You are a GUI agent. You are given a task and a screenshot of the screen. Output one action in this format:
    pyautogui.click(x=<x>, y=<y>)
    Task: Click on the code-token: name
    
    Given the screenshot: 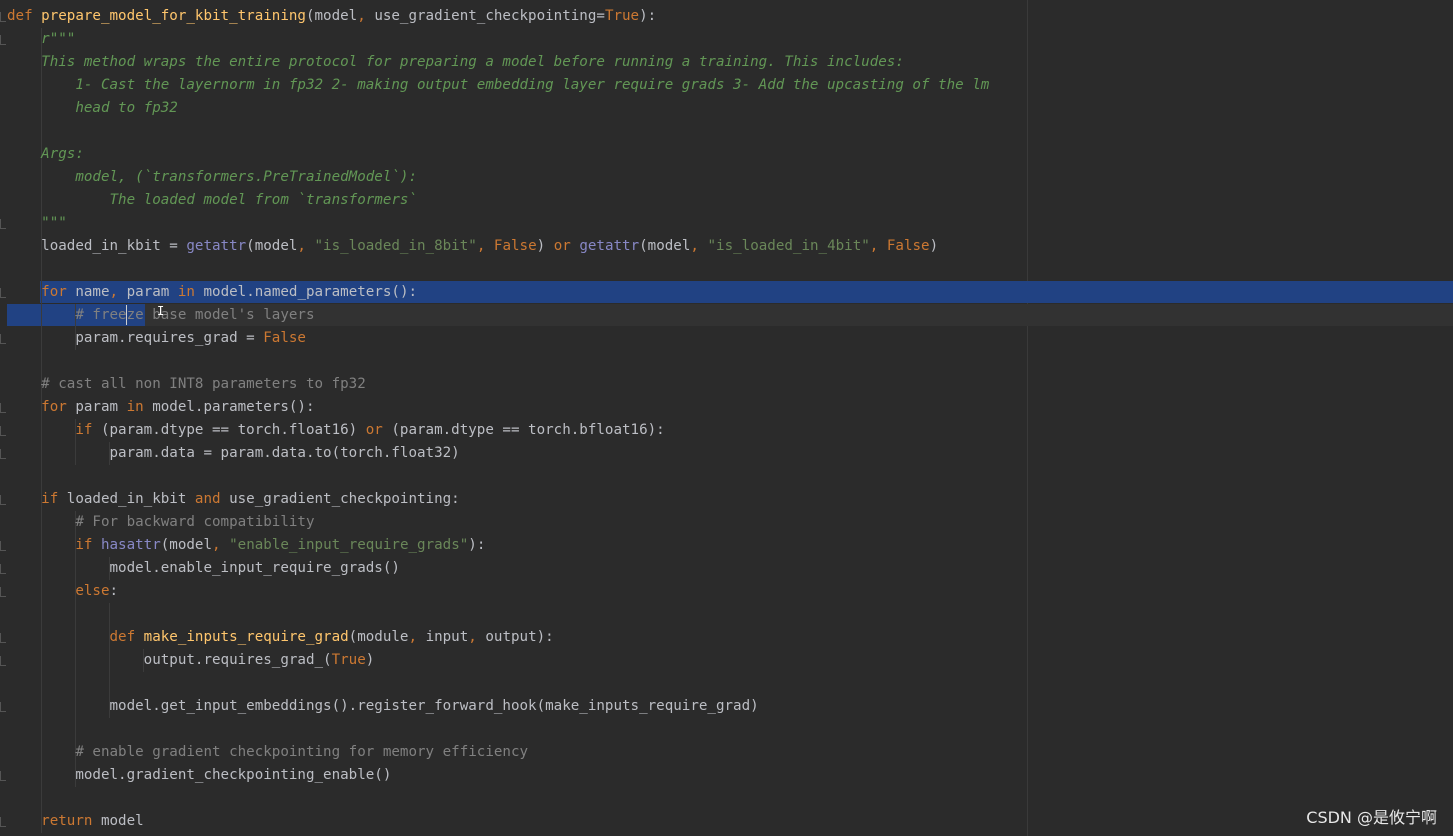 What is the action you would take?
    pyautogui.click(x=92, y=292)
    